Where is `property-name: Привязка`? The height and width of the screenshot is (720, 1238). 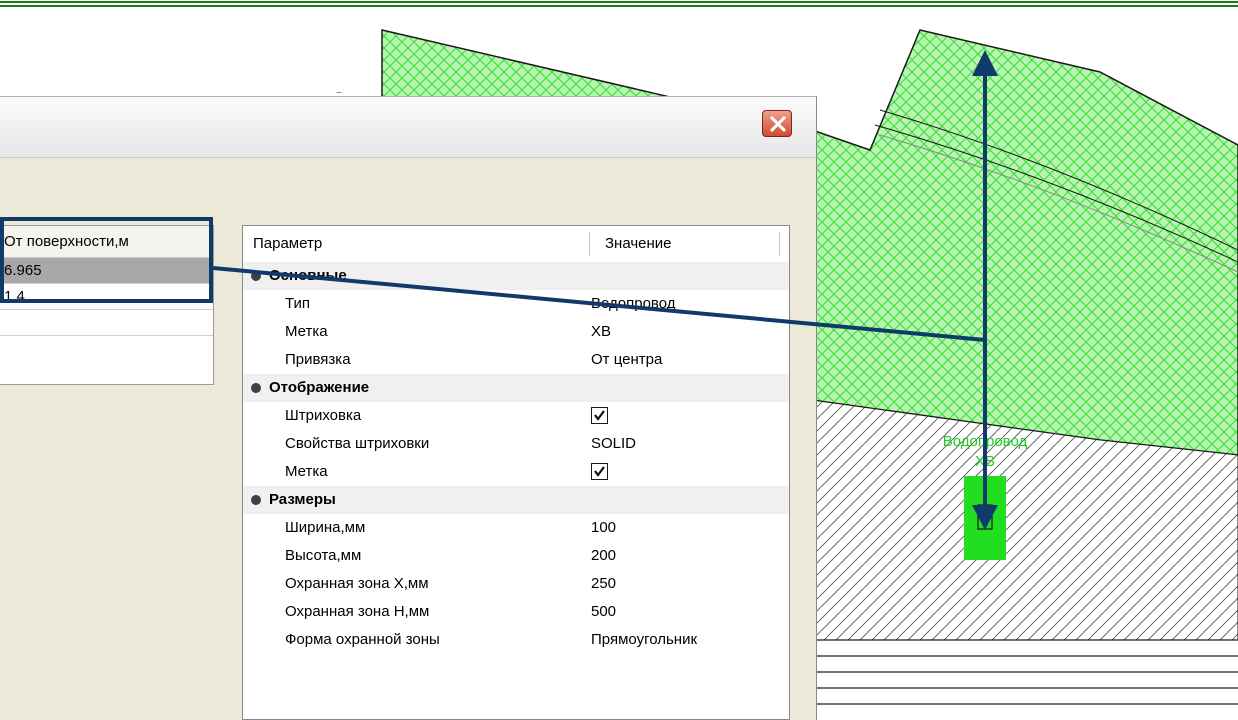 property-name: Привязка is located at coordinates (318, 359).